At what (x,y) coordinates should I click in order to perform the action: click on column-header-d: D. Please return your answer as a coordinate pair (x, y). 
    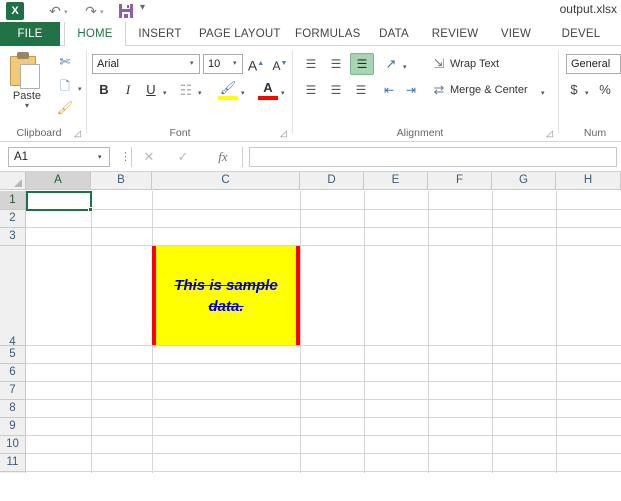
    Looking at the image, I should click on (332, 181).